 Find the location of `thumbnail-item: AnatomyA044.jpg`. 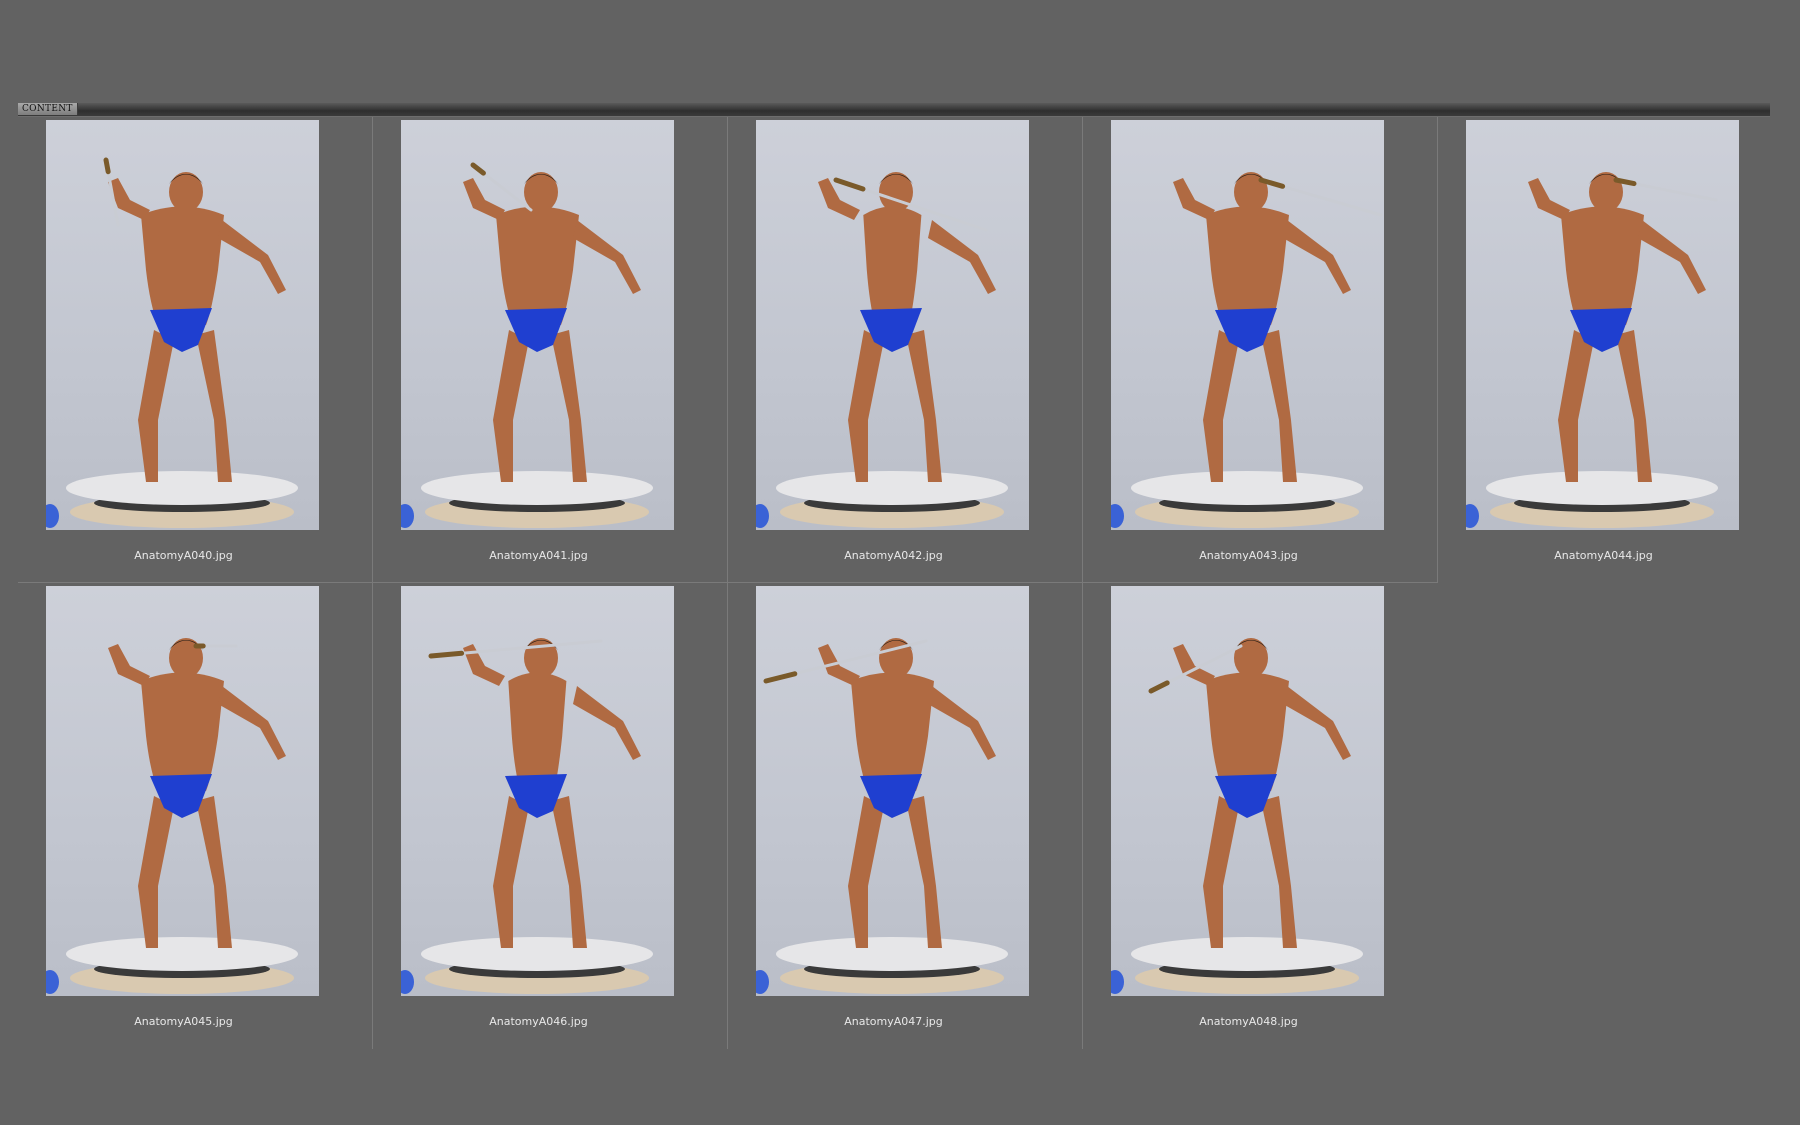

thumbnail-item: AnatomyA044.jpg is located at coordinates (1615, 350).